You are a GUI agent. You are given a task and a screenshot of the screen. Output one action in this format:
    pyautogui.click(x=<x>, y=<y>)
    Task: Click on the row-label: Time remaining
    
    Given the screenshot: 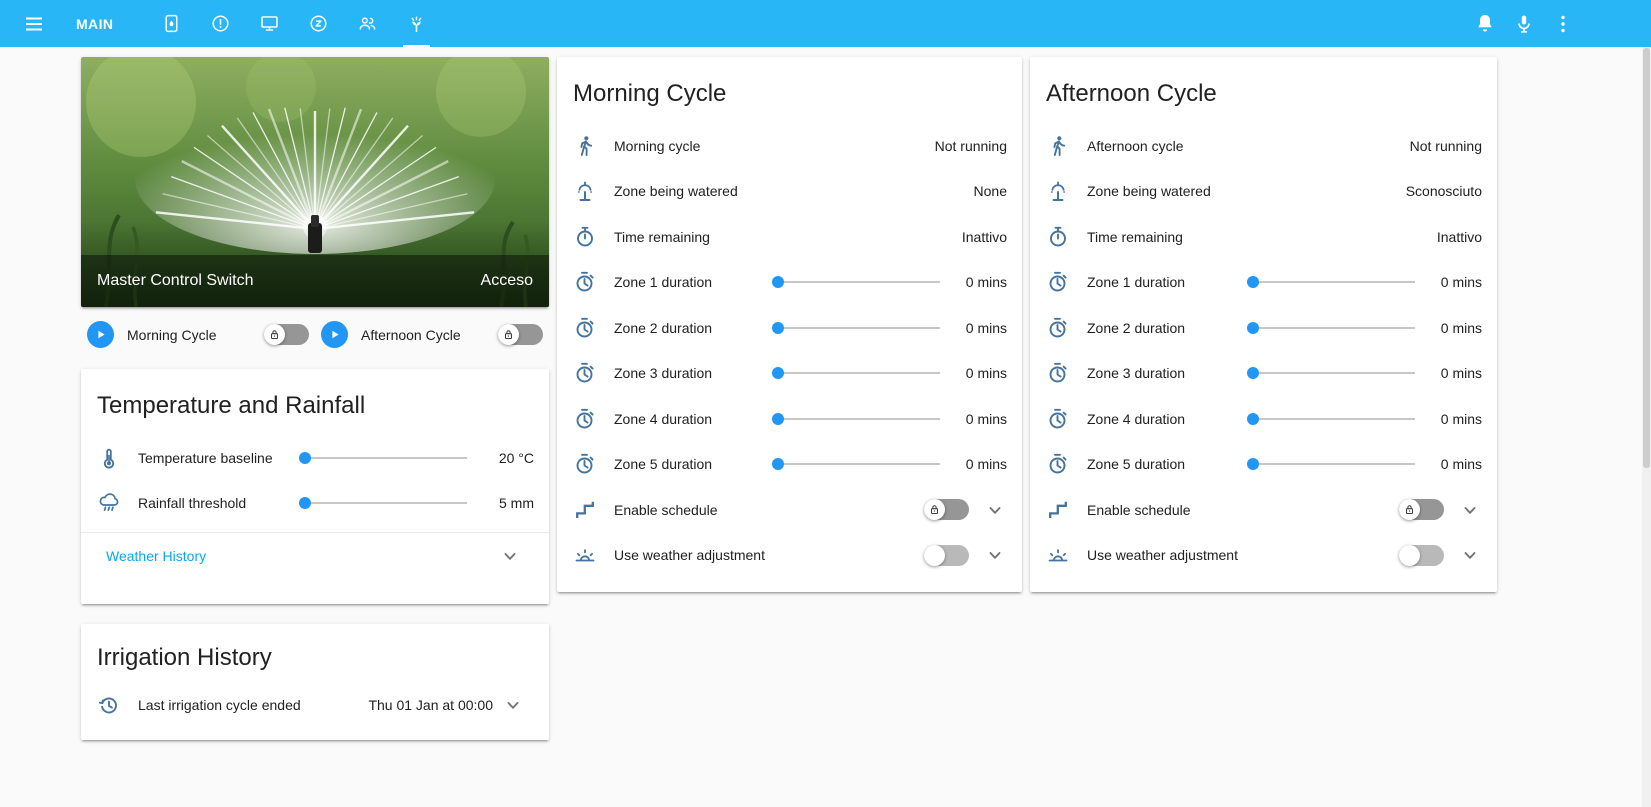 What is the action you would take?
    pyautogui.click(x=662, y=236)
    